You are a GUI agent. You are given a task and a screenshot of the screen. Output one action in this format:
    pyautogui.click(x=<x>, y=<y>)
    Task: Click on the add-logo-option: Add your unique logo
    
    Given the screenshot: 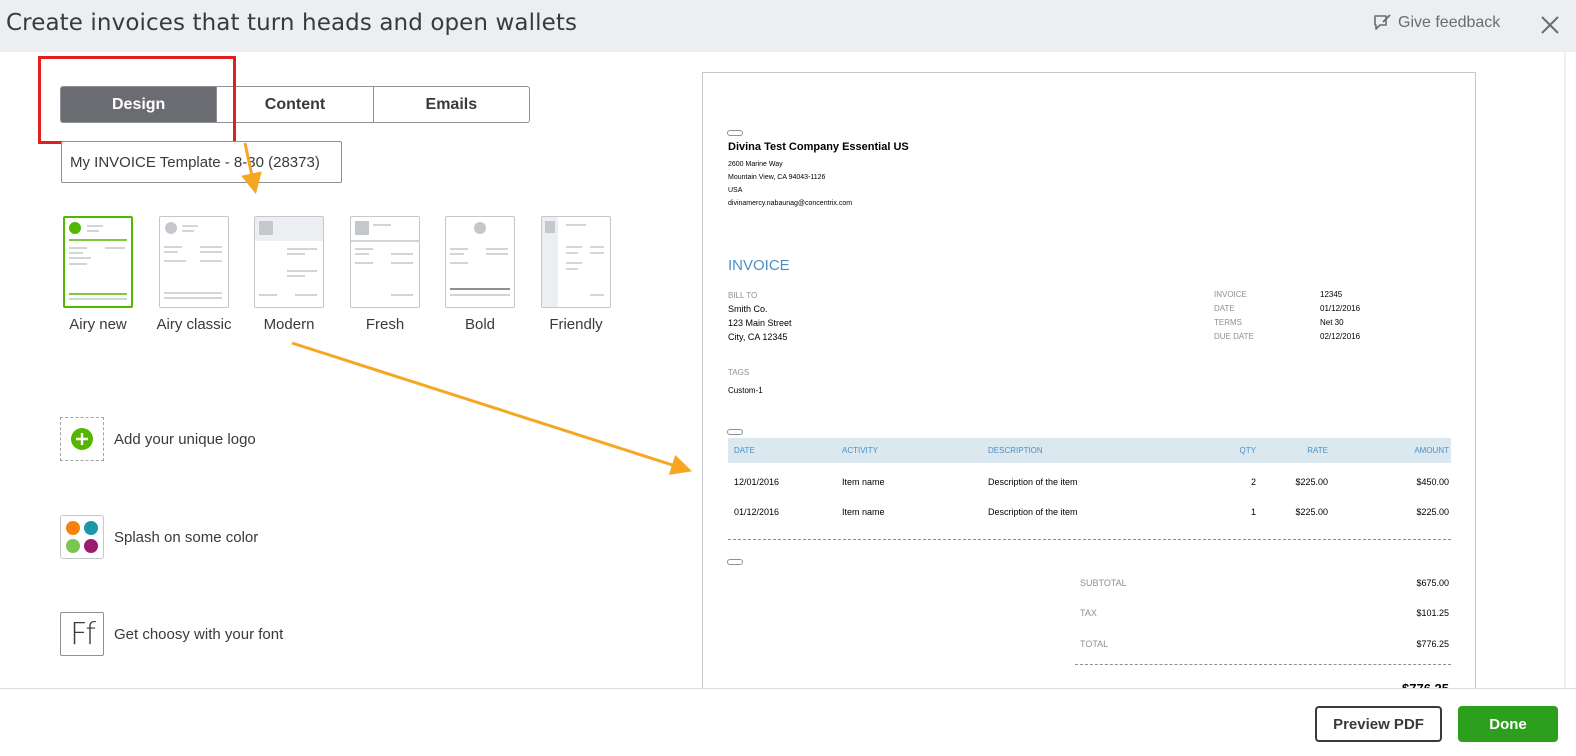 What is the action you would take?
    pyautogui.click(x=158, y=439)
    